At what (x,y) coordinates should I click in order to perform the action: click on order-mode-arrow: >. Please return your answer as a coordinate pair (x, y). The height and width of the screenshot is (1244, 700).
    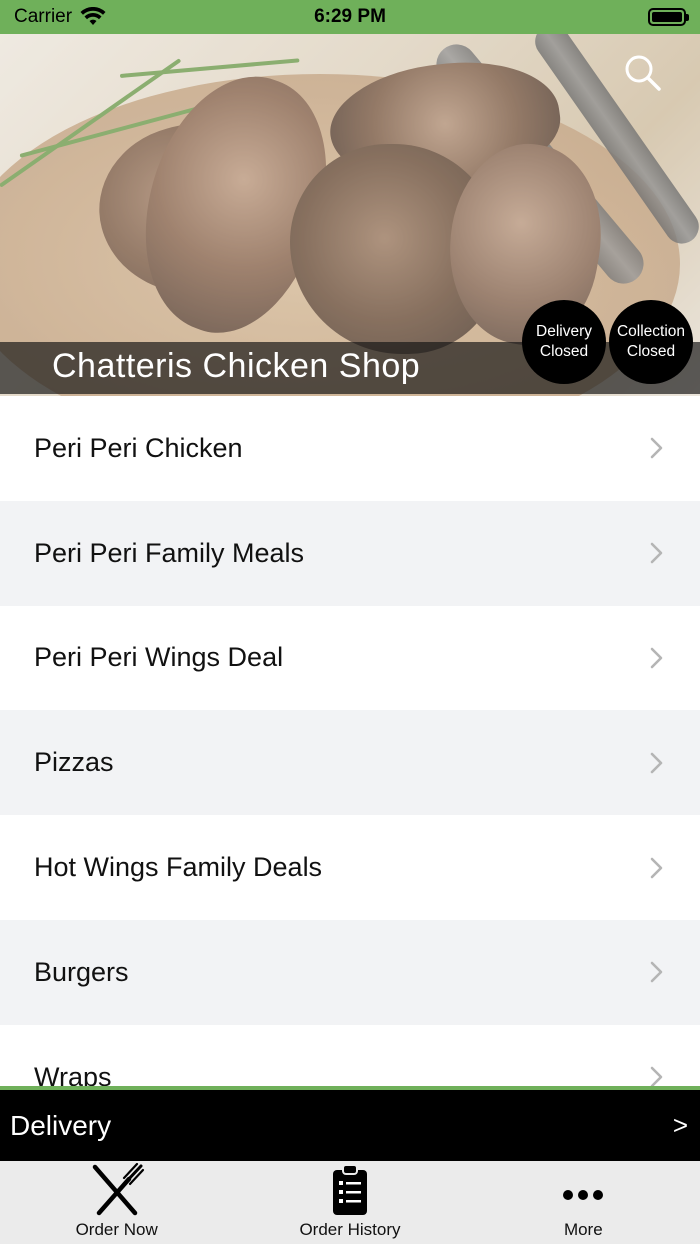
    Looking at the image, I should click on (680, 1125).